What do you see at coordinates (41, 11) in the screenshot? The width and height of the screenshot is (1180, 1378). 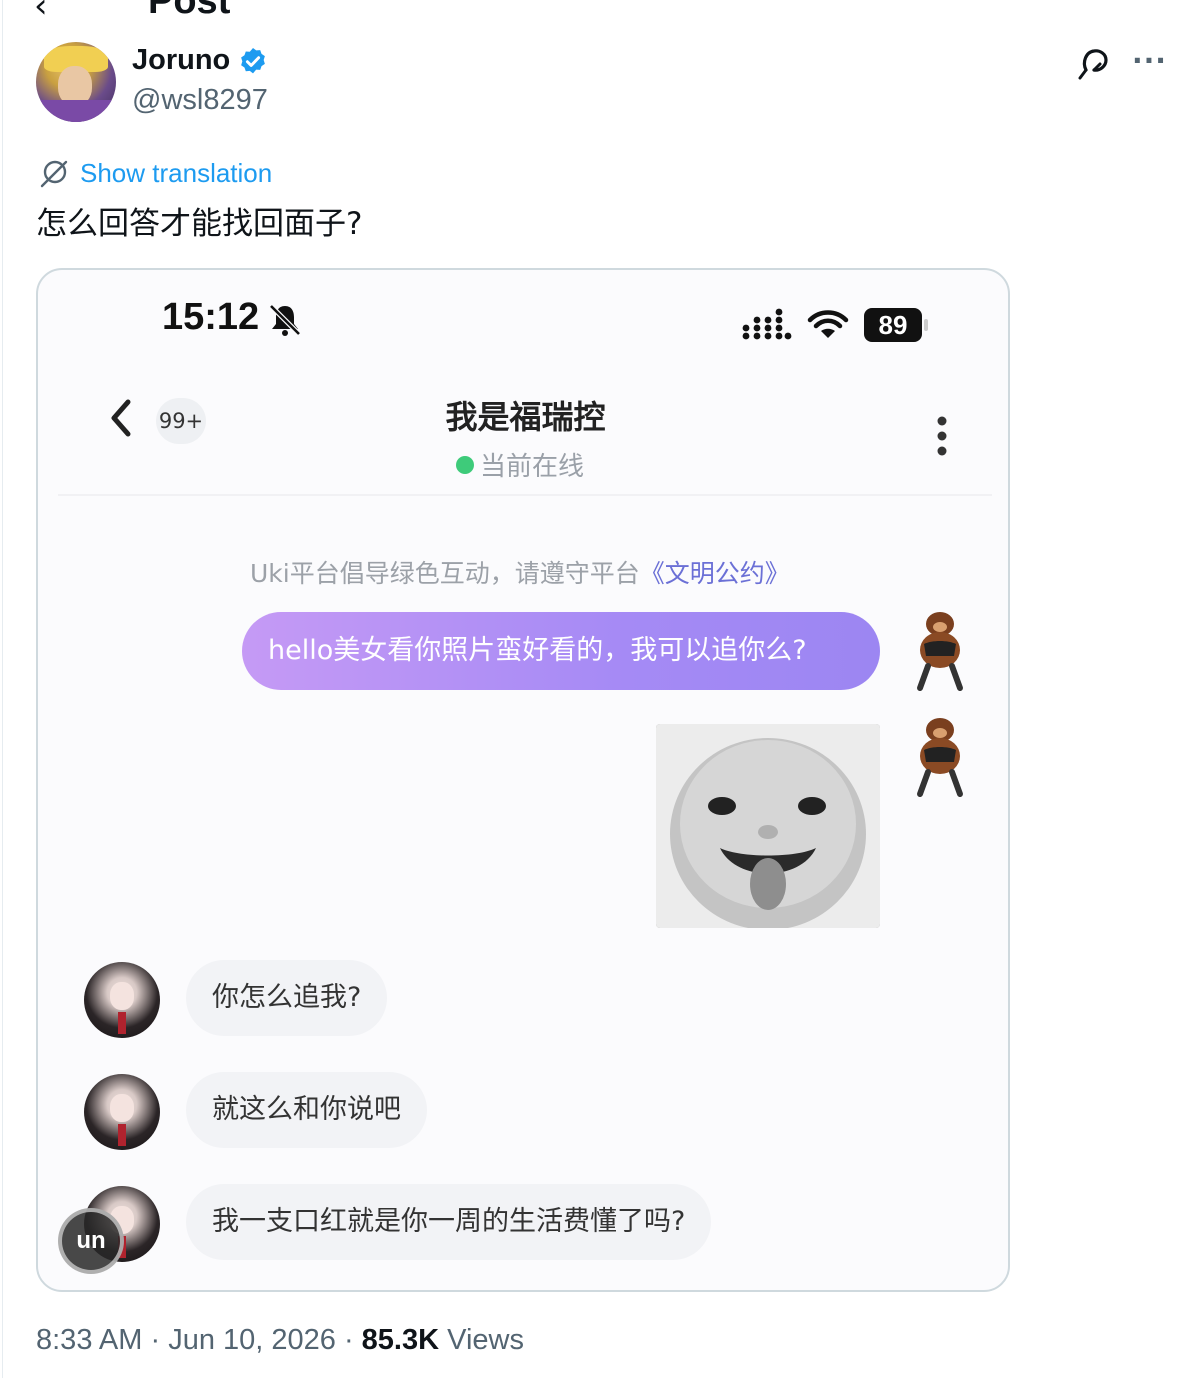 I see `back-arrow-icon: ‹` at bounding box center [41, 11].